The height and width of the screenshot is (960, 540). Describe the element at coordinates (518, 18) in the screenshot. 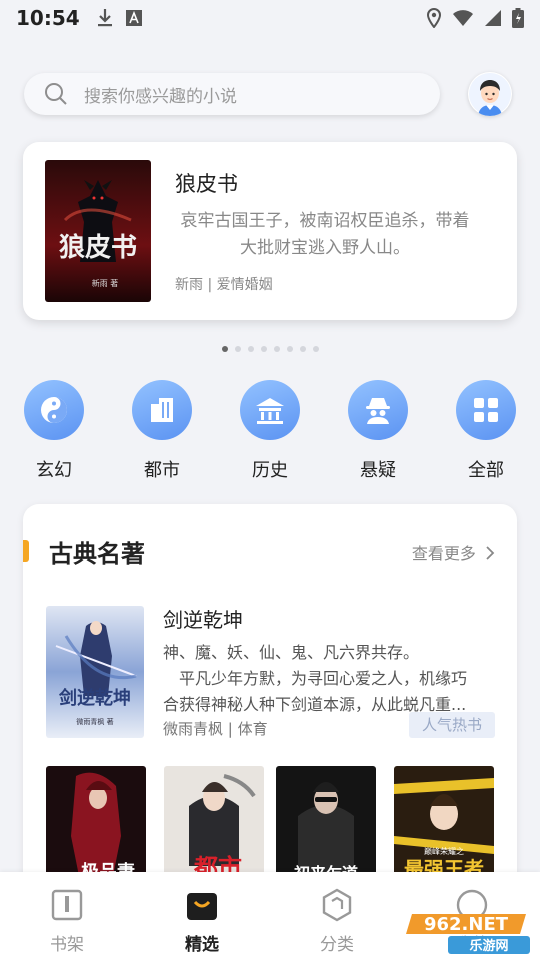

I see `battery-icon` at that location.